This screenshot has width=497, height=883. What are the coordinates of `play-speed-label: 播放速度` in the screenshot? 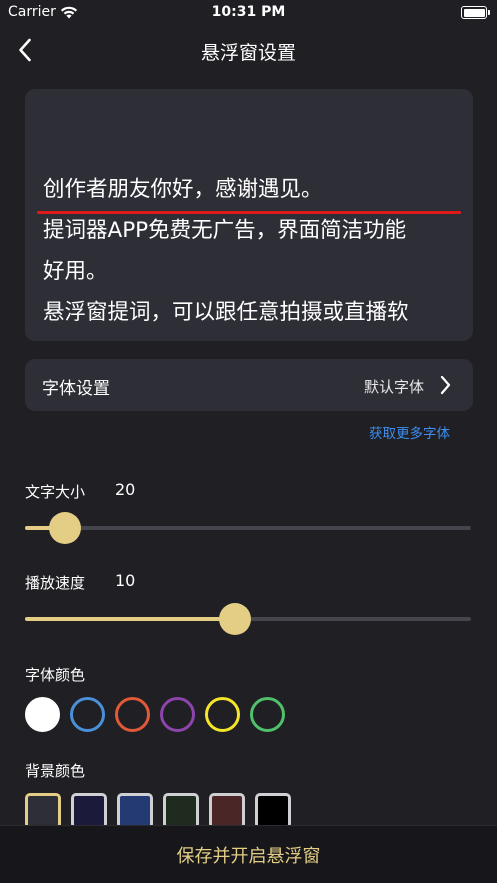 It's located at (55, 583).